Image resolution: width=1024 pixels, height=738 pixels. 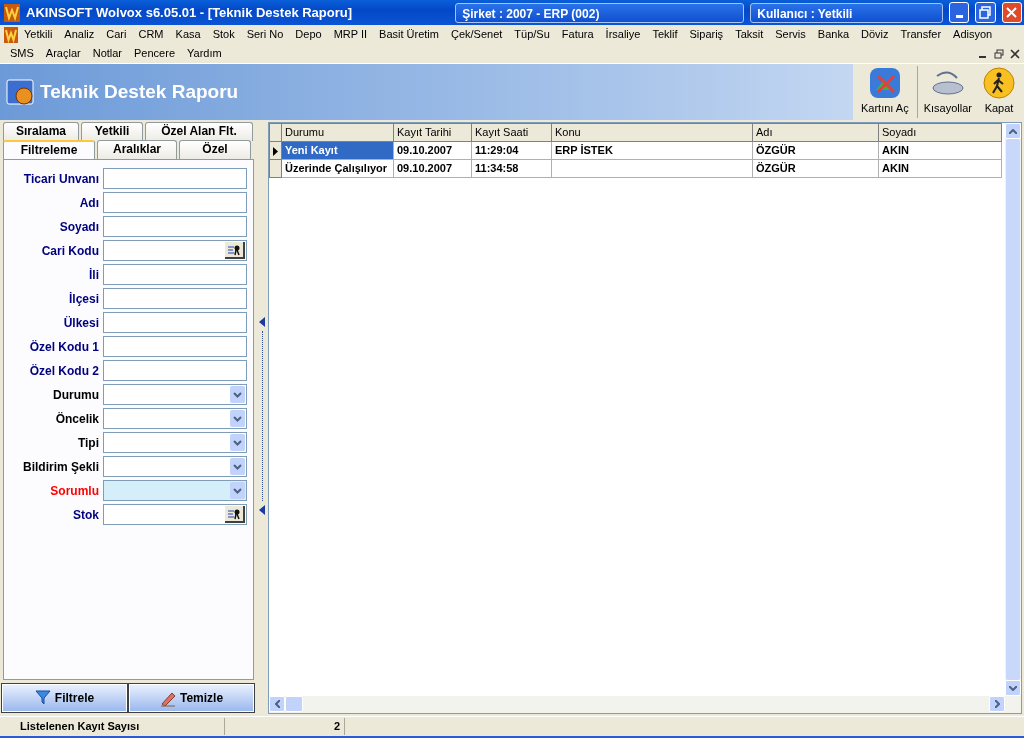 What do you see at coordinates (41, 131) in the screenshot?
I see `tab: Sıralama` at bounding box center [41, 131].